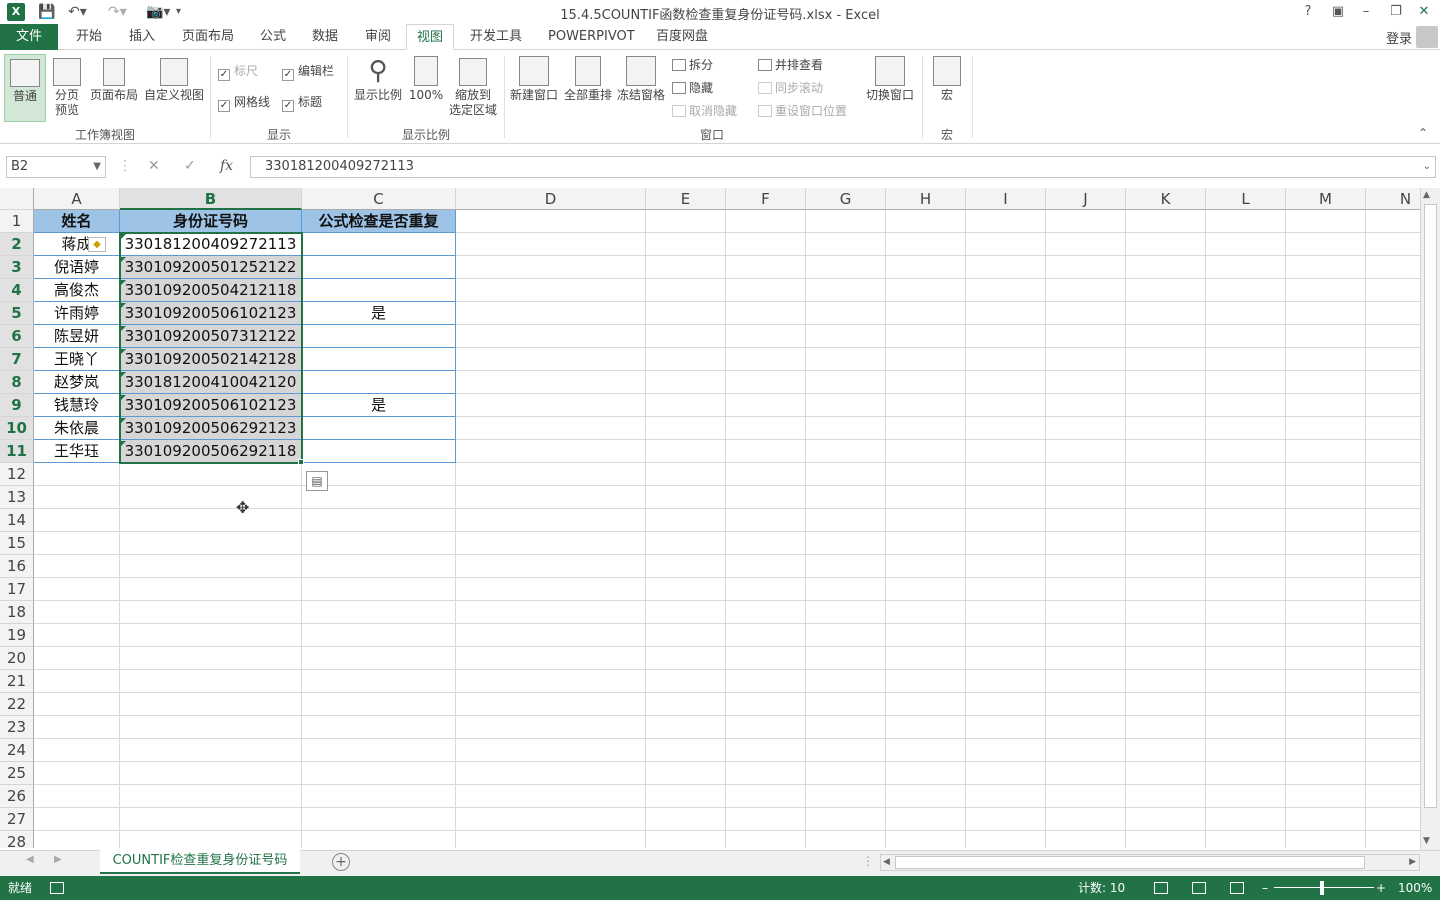  Describe the element at coordinates (1423, 133) in the screenshot. I see `collapse-ribbon-icon: ⌃` at that location.